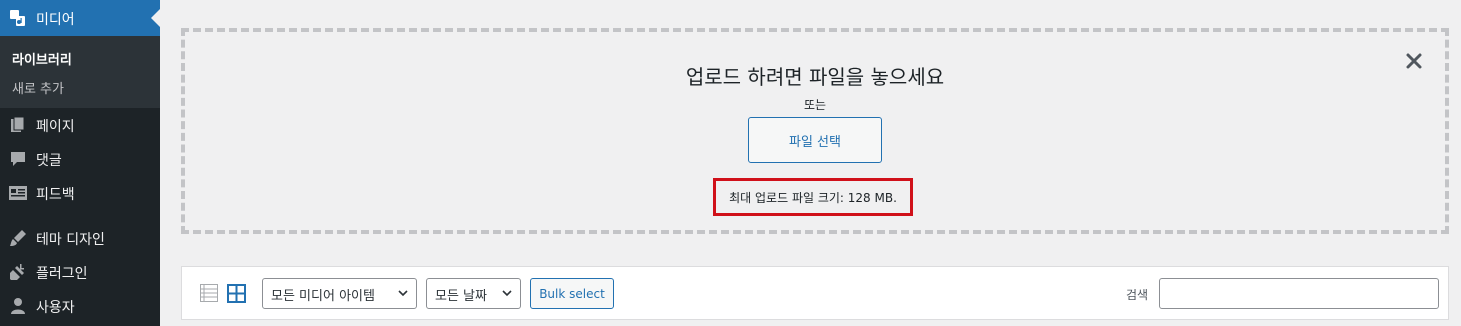  I want to click on submenu-item-add-new: 새로 추가, so click(38, 87).